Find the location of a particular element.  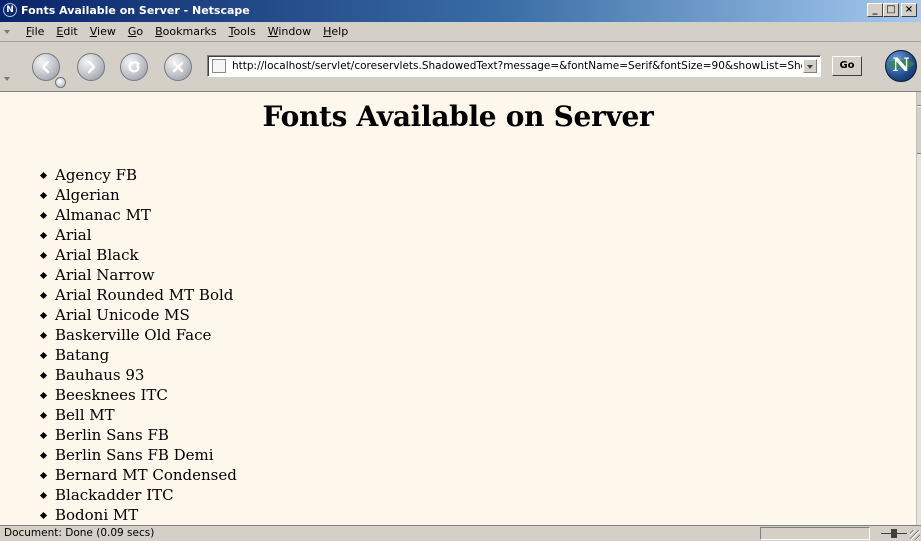

vertical-scrollbar is located at coordinates (918, 308).